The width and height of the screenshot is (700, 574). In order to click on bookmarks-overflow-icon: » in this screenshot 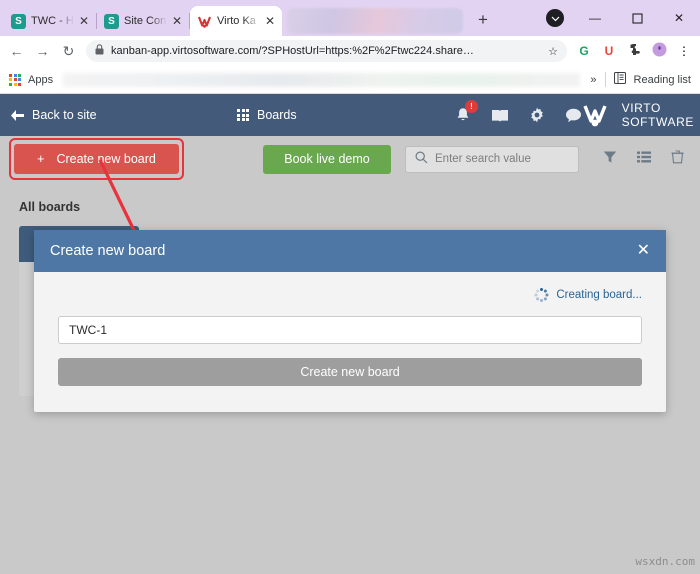, I will do `click(593, 80)`.